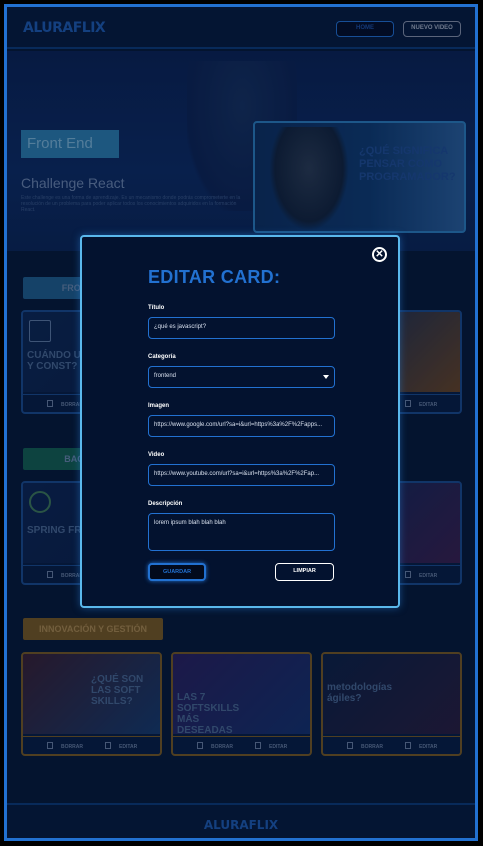  What do you see at coordinates (241, 377) in the screenshot?
I see `category-select: frontend` at bounding box center [241, 377].